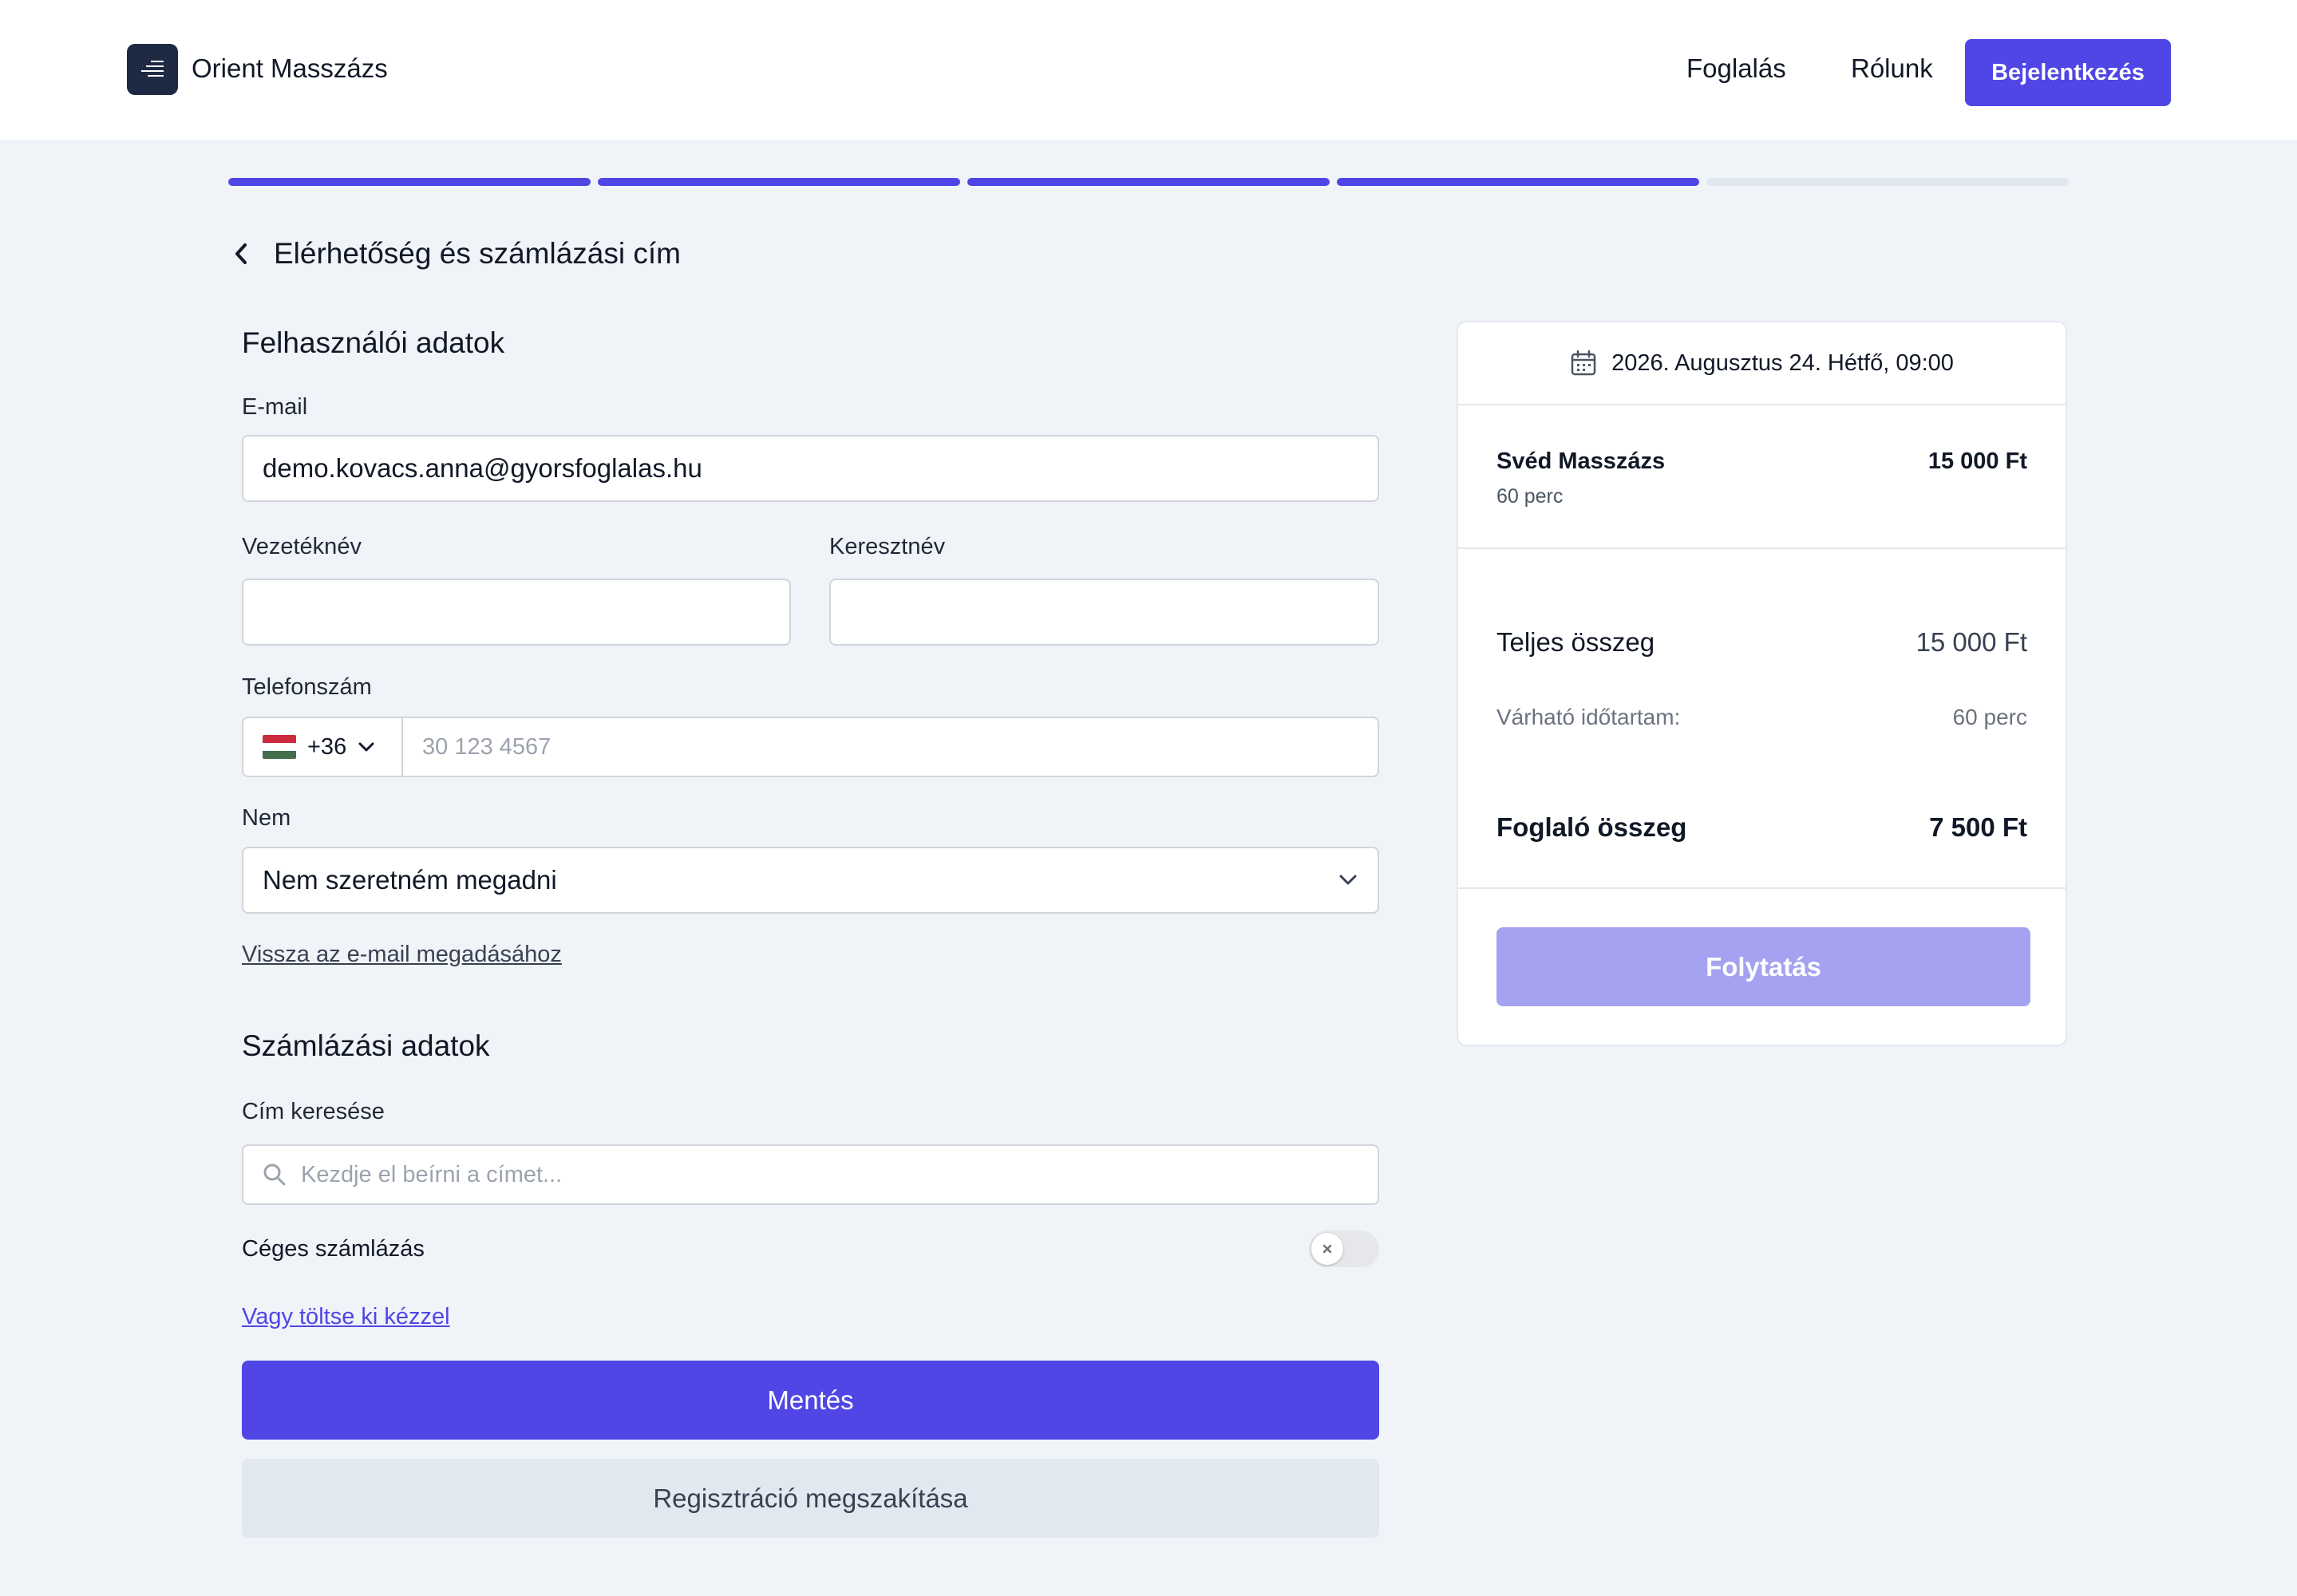 This screenshot has width=2297, height=1596. What do you see at coordinates (1736, 69) in the screenshot?
I see `nav-link-booking: Foglalás` at bounding box center [1736, 69].